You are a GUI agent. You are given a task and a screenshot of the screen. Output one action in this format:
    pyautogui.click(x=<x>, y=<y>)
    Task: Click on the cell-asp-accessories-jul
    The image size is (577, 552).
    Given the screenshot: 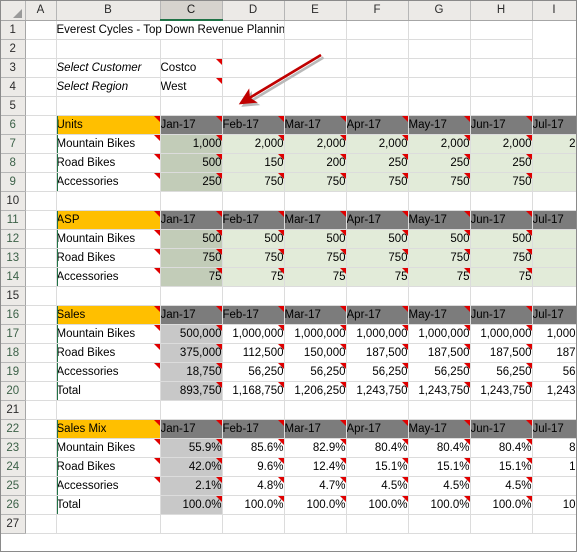 What is the action you would take?
    pyautogui.click(x=554, y=277)
    